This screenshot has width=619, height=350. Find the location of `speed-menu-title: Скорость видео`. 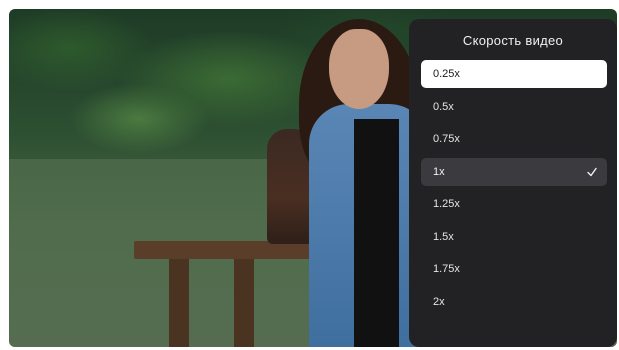

speed-menu-title: Скорость видео is located at coordinates (513, 40).